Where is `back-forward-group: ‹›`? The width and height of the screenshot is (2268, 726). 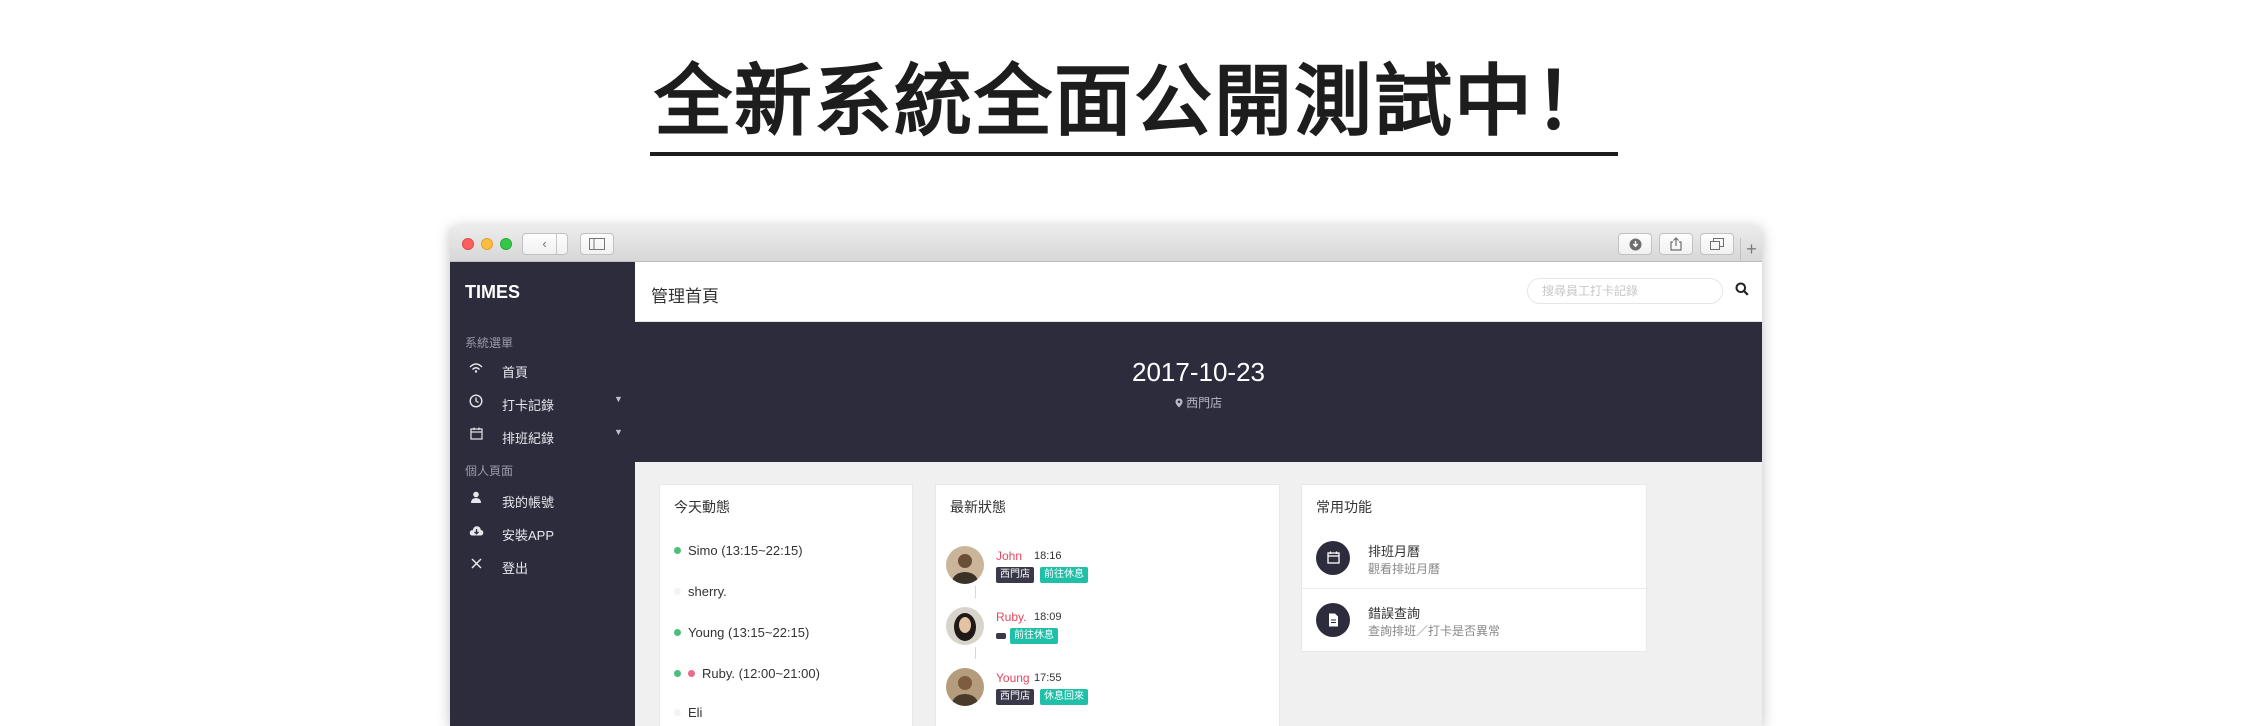 back-forward-group: ‹› is located at coordinates (545, 252).